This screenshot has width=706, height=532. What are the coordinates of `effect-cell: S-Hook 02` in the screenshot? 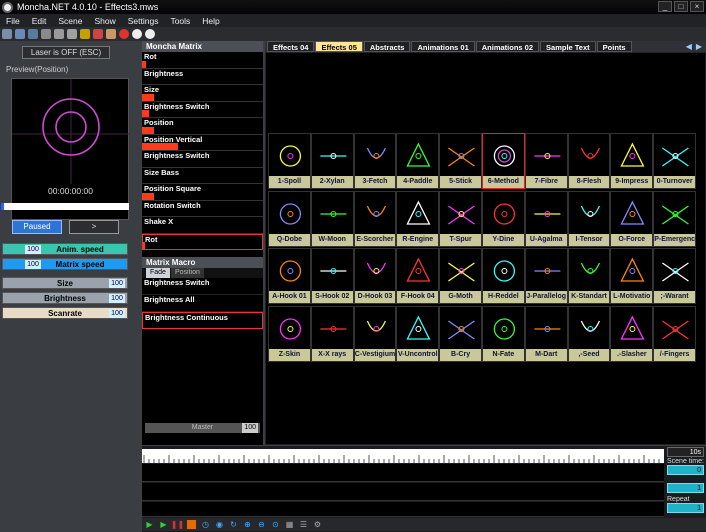 It's located at (332, 276).